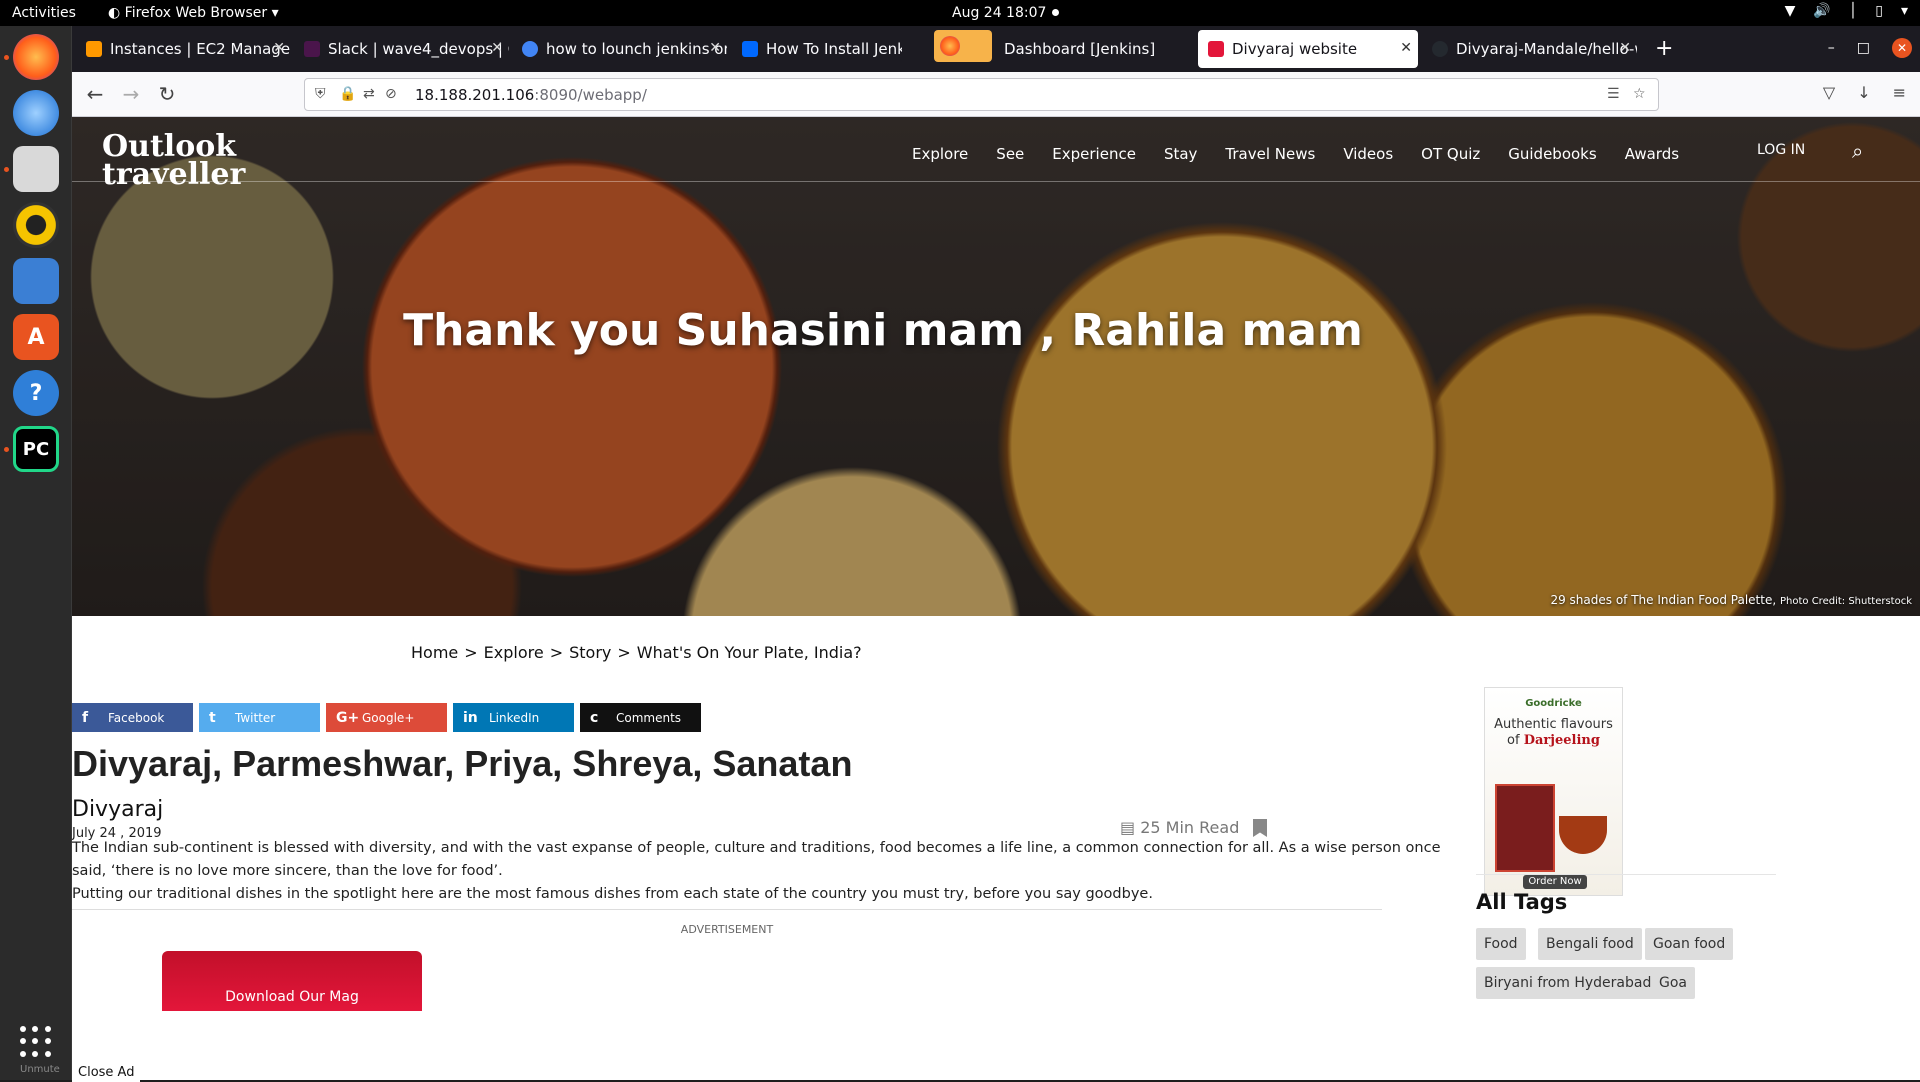 The image size is (1920, 1082). I want to click on new-tab-button: +, so click(1664, 48).